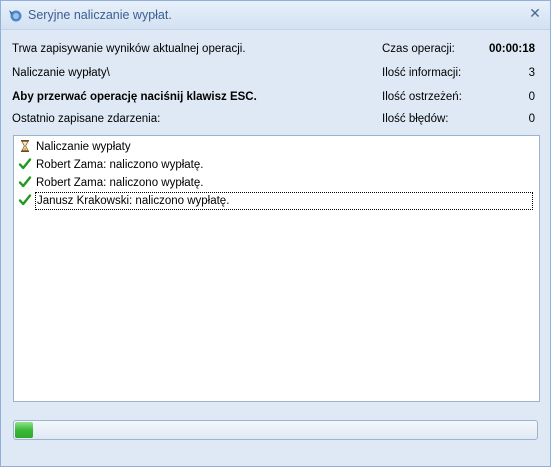 This screenshot has width=551, height=467. I want to click on info-count-label: Ilość informacji:, so click(422, 73).